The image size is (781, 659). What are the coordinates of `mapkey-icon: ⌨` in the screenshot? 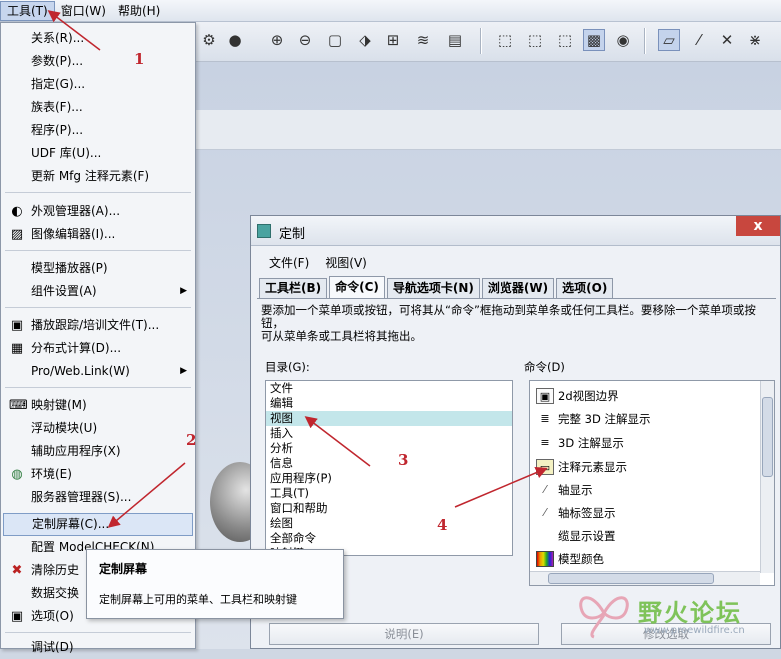 It's located at (18, 405).